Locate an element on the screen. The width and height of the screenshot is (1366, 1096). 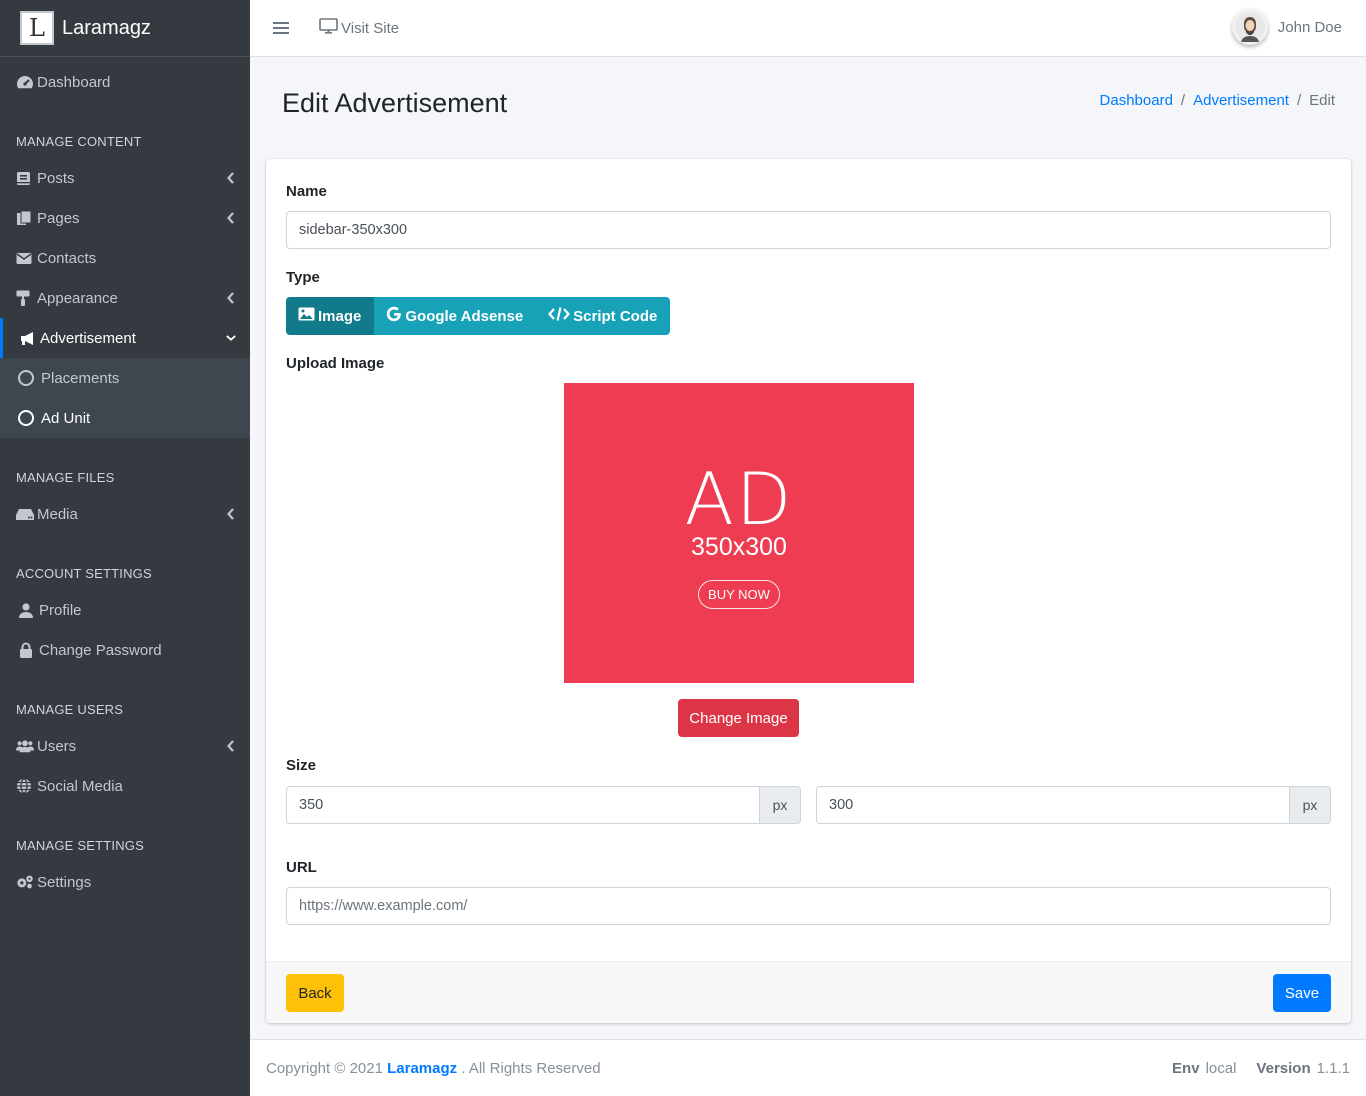
sidebar-item-ad-unit: Ad Unit is located at coordinates (125, 418).